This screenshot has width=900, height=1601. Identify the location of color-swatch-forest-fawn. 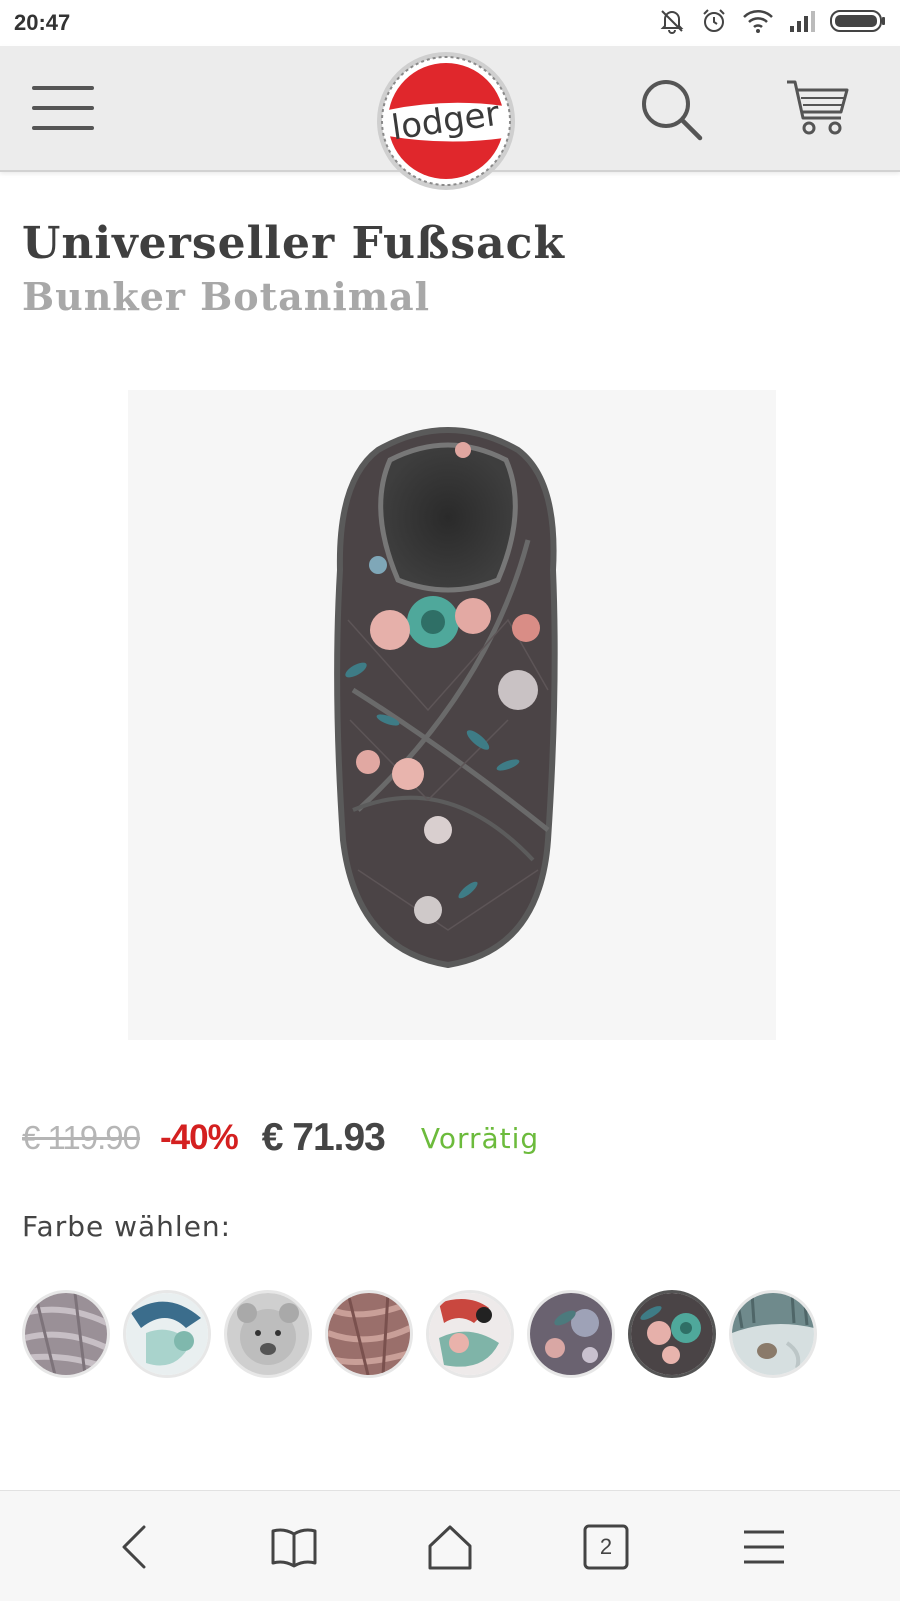
(773, 1334).